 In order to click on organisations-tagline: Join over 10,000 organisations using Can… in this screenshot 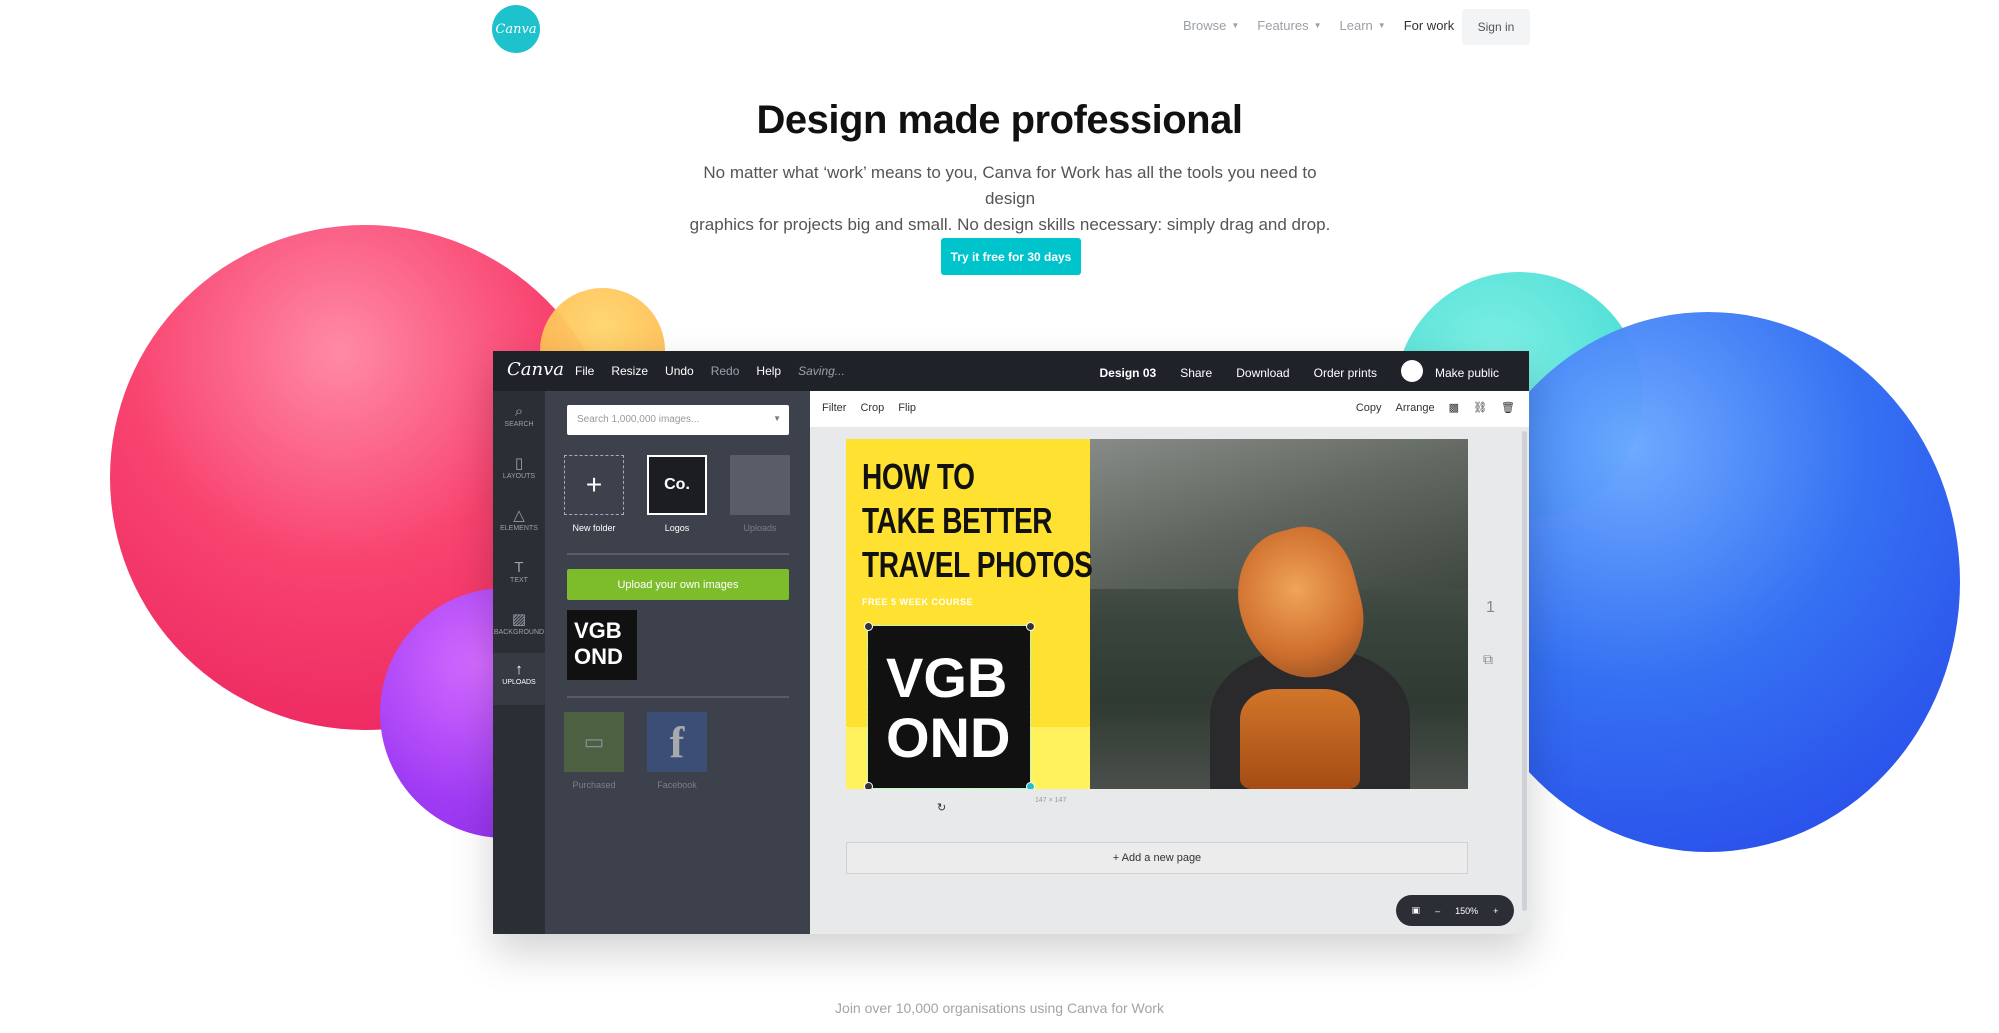, I will do `click(999, 1008)`.